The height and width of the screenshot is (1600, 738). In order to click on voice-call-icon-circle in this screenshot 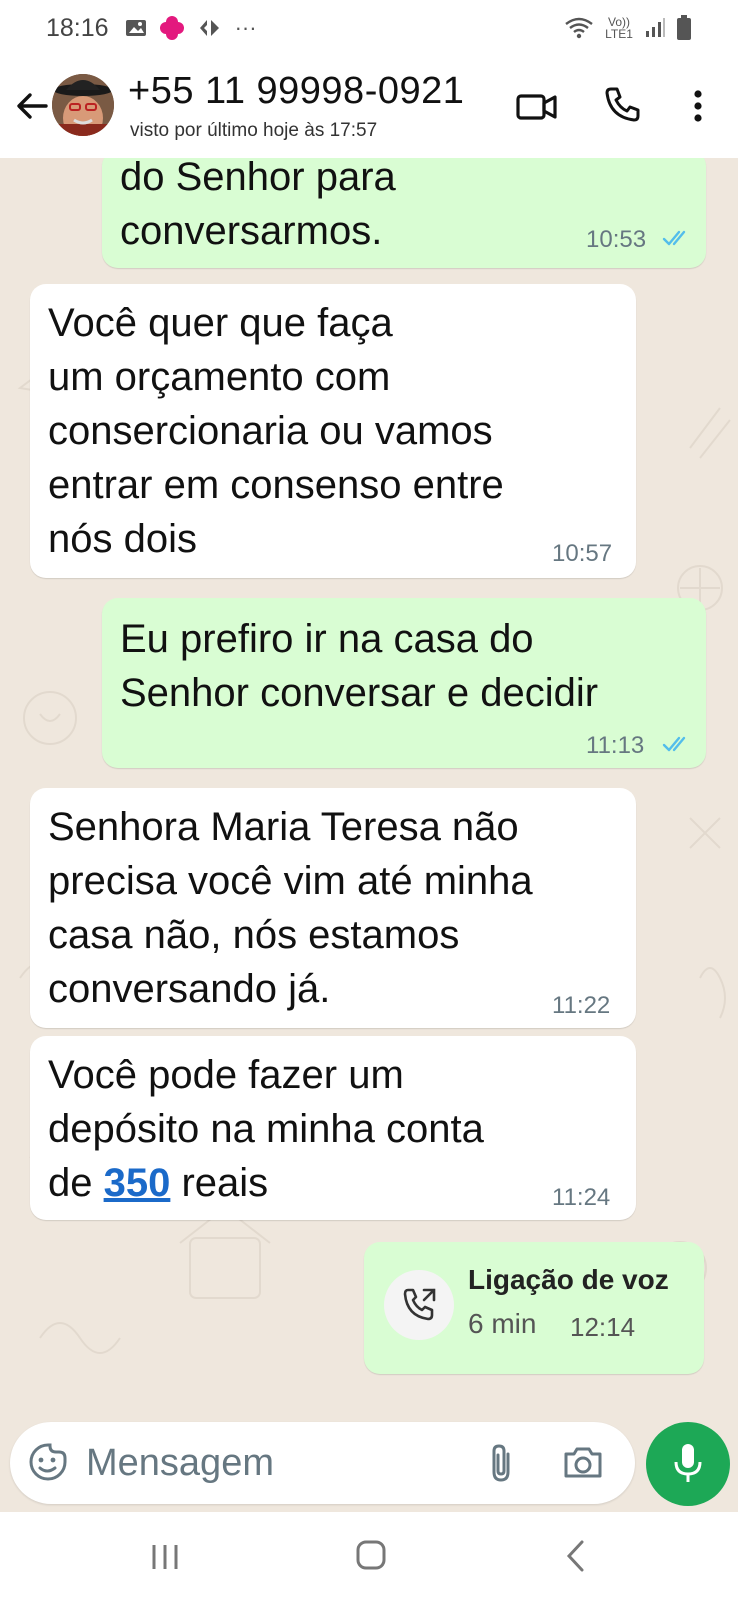, I will do `click(419, 1305)`.